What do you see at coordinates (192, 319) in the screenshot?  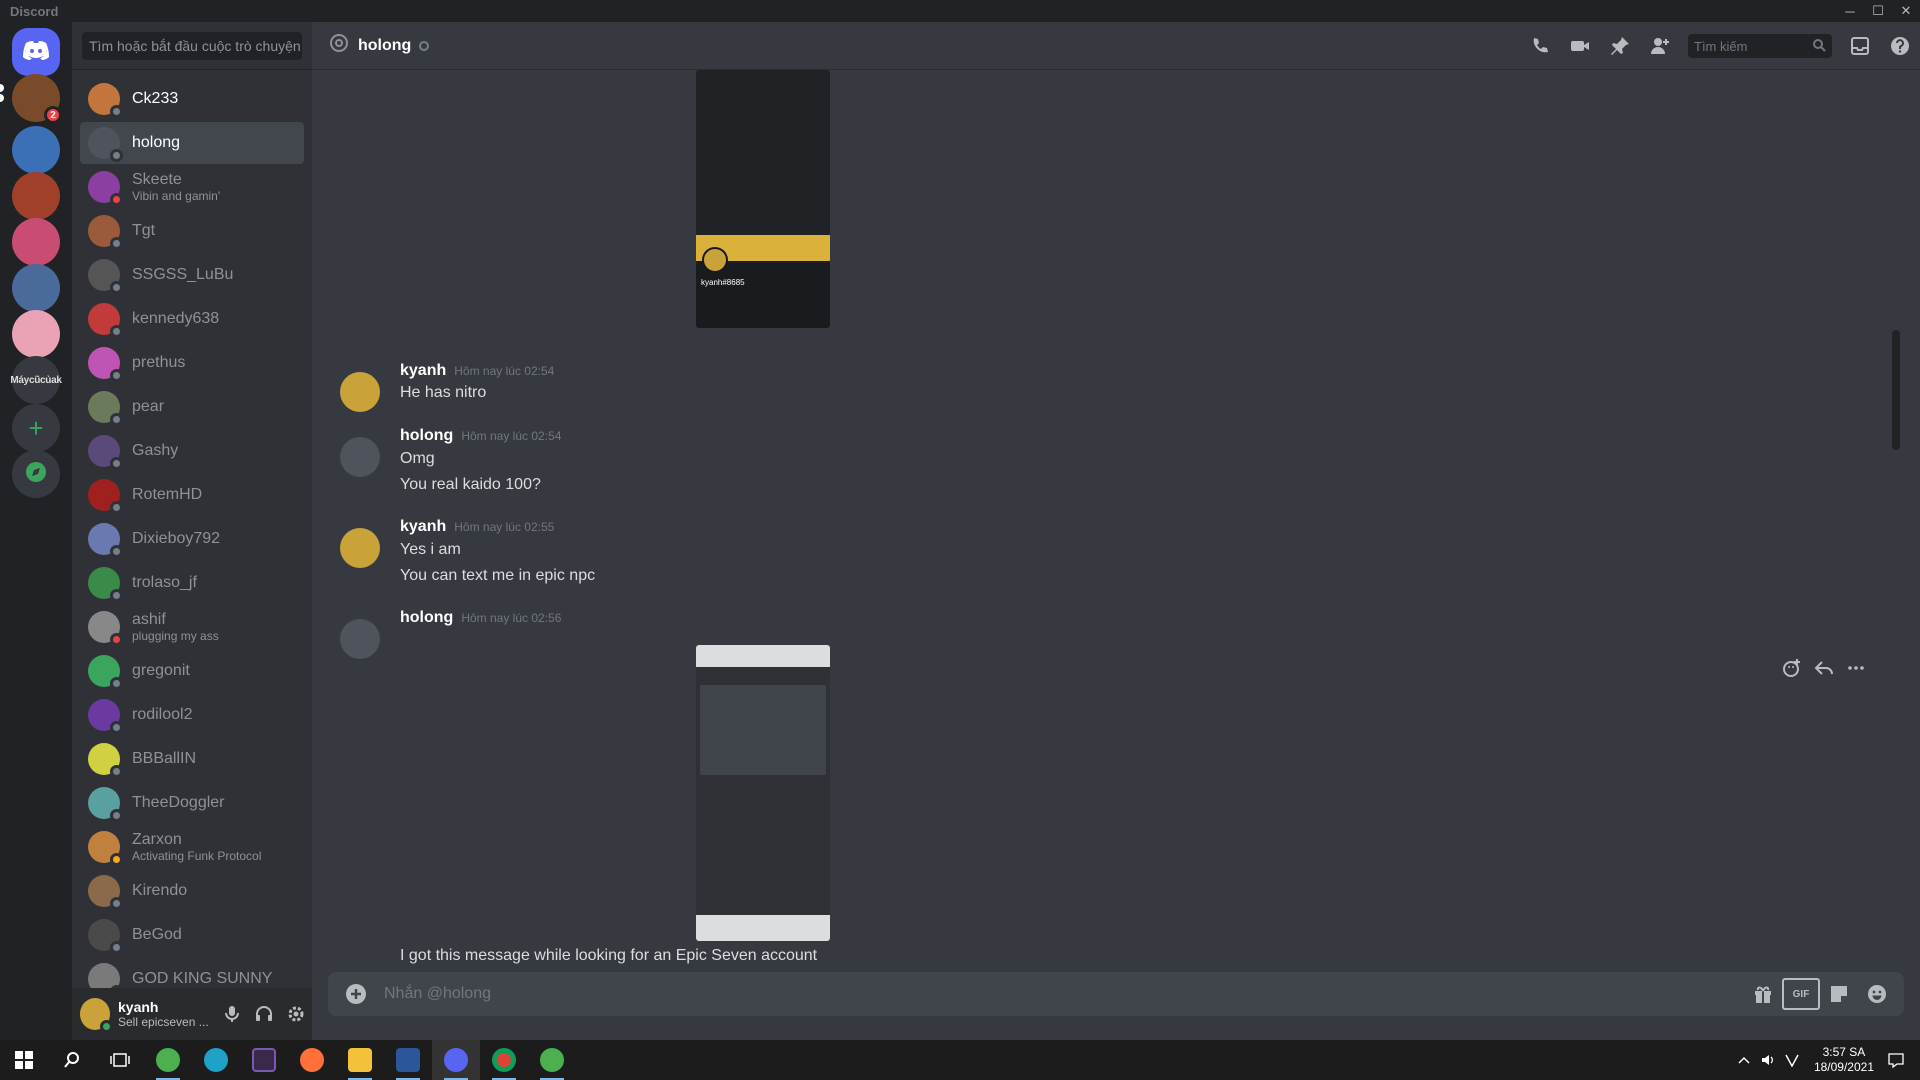 I see `dm-item: kennedy638` at bounding box center [192, 319].